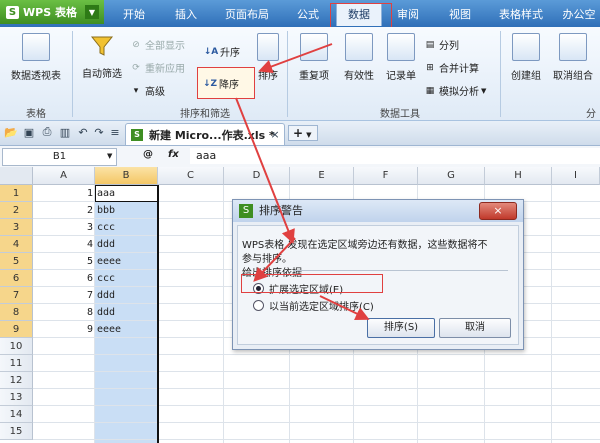 This screenshot has width=600, height=443. Describe the element at coordinates (344, 308) in the screenshot. I see `arrow-to-sort-button` at that location.